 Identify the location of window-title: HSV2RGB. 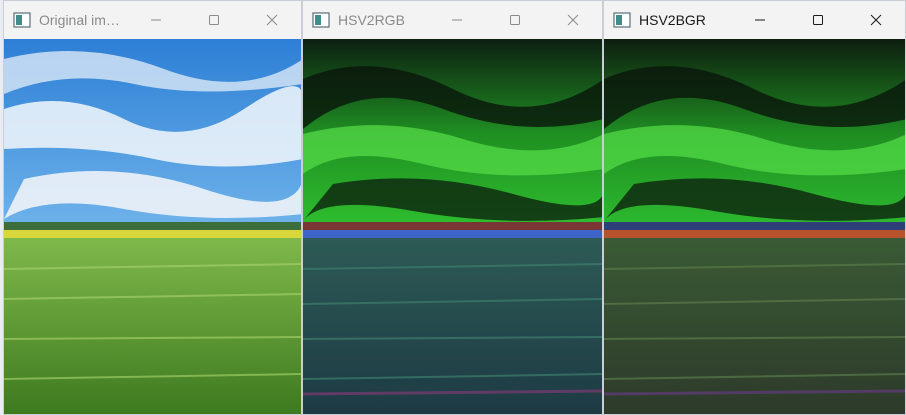
(371, 20).